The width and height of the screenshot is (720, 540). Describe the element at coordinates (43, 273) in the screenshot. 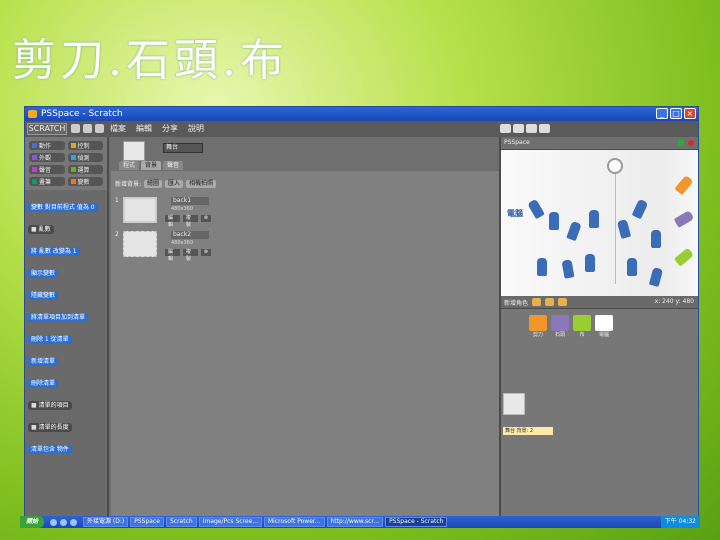

I see `show-variable-block: 顯示變數` at that location.